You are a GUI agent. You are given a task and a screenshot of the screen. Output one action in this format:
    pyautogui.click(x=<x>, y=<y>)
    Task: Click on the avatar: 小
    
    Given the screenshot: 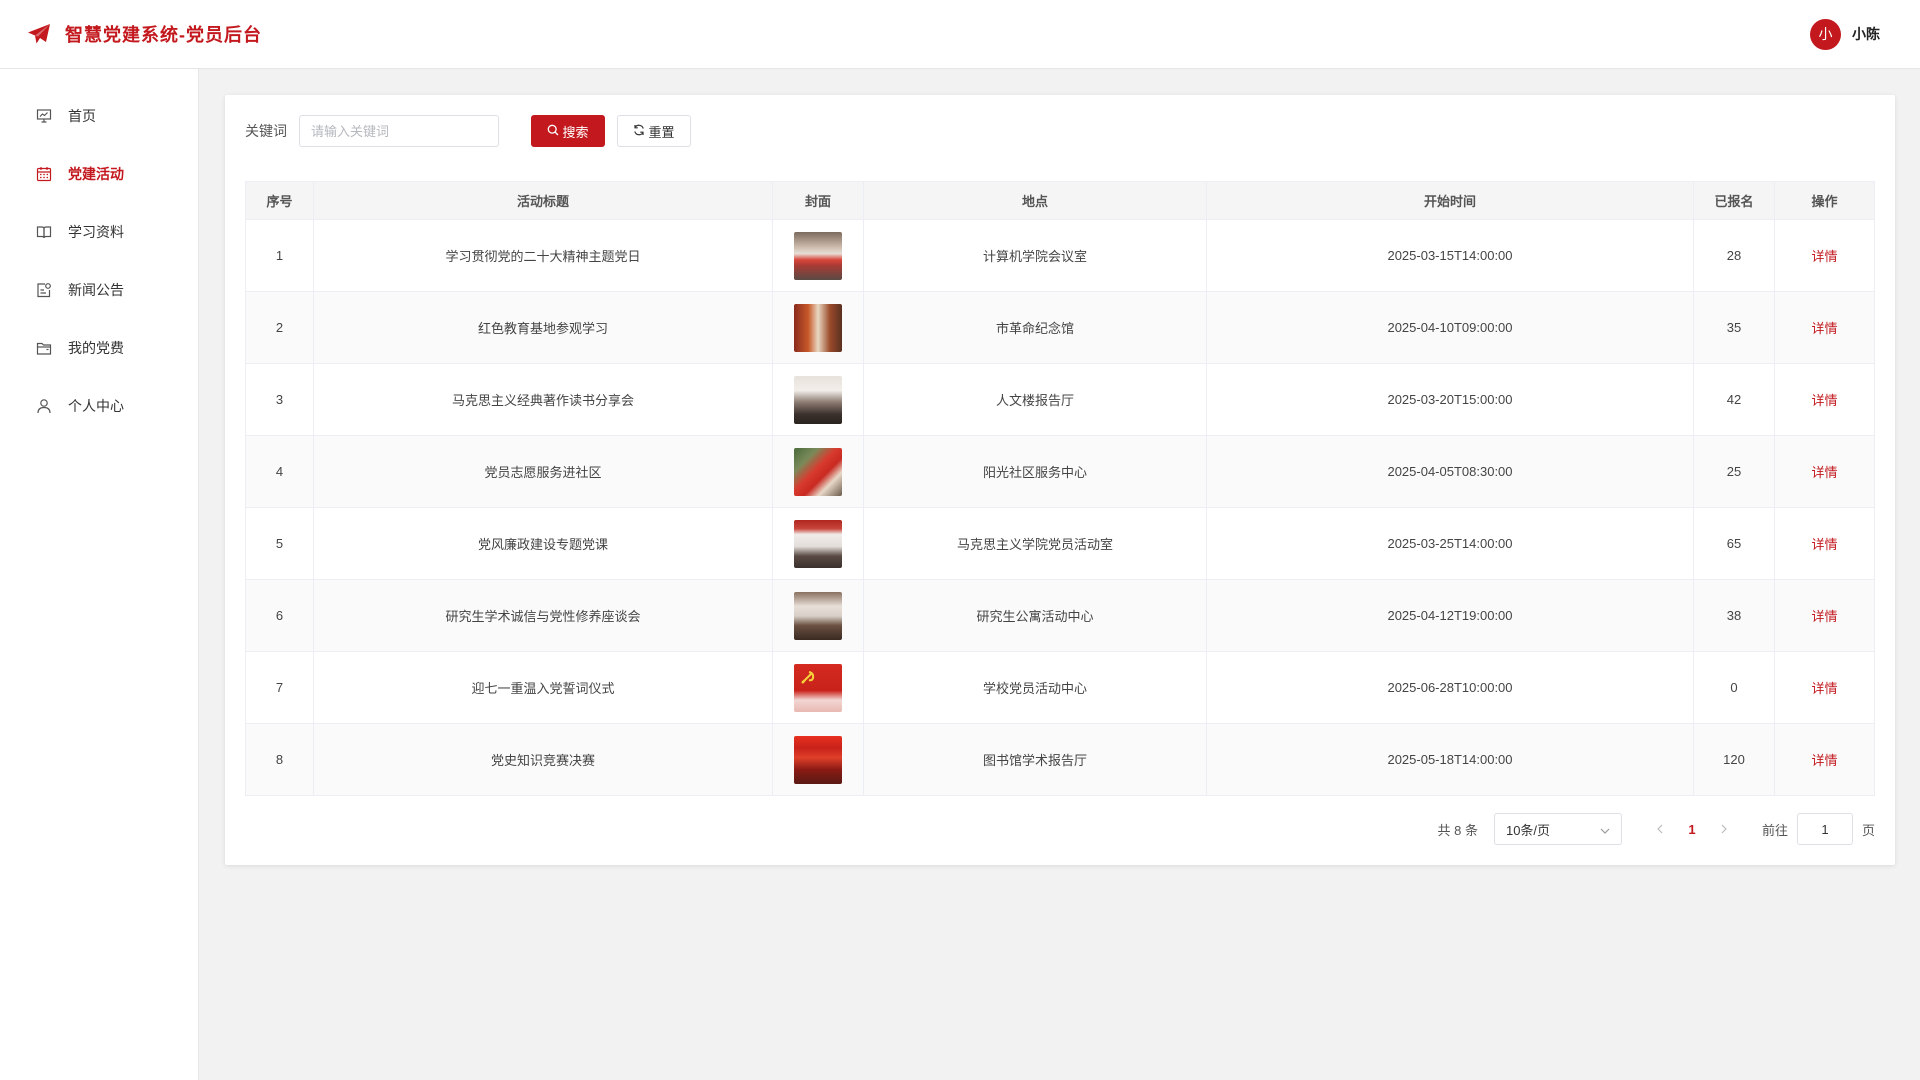 What is the action you would take?
    pyautogui.click(x=1825, y=34)
    